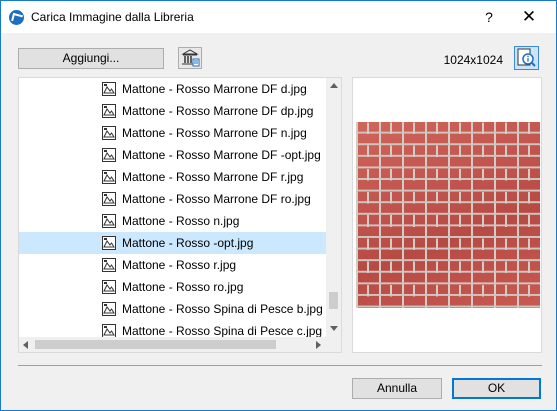 This screenshot has height=411, width=557. Describe the element at coordinates (529, 17) in the screenshot. I see `close-button: ✕` at that location.